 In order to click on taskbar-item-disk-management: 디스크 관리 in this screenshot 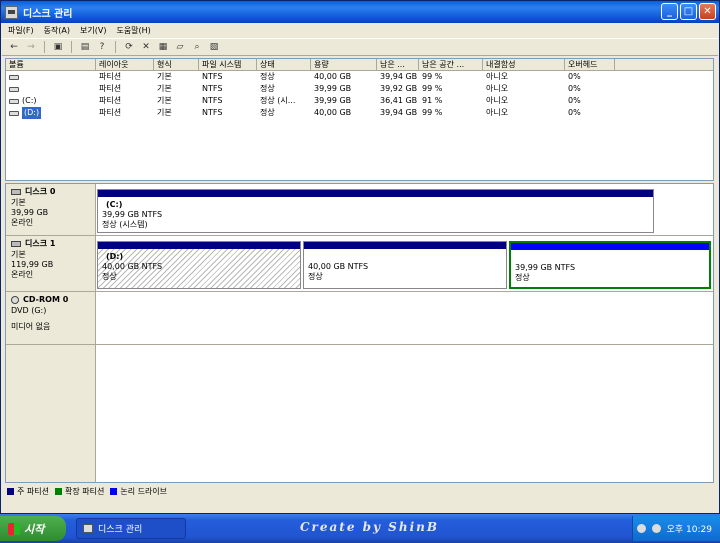, I will do `click(131, 528)`.